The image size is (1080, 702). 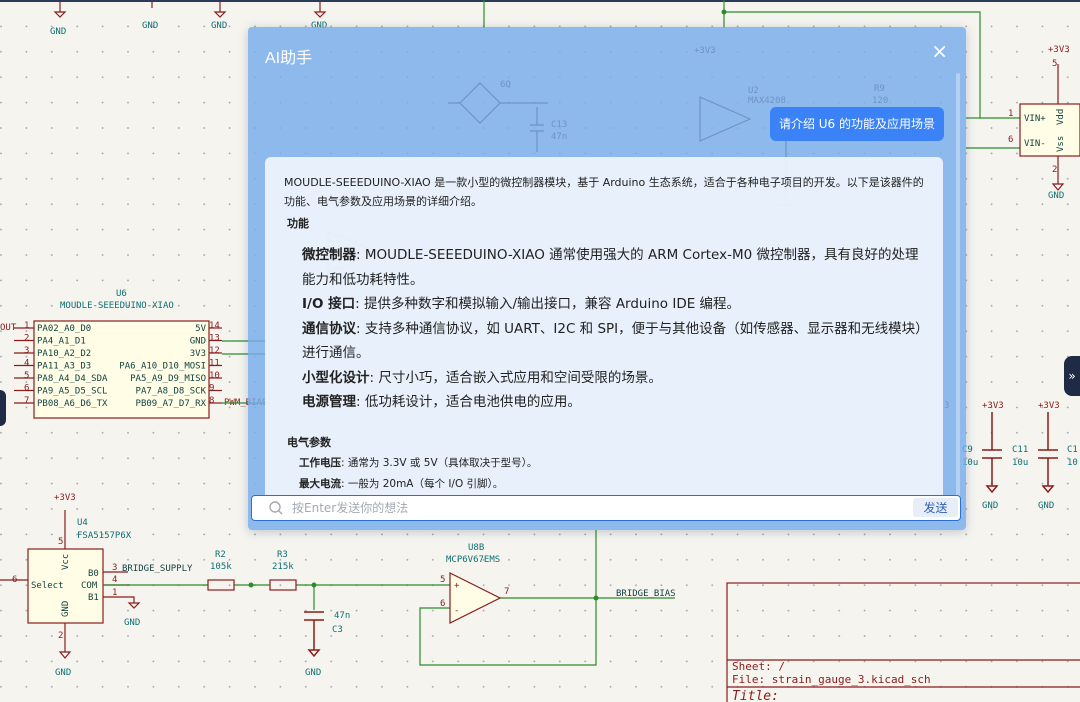 What do you see at coordinates (289, 58) in the screenshot?
I see `panel-title: AI助手` at bounding box center [289, 58].